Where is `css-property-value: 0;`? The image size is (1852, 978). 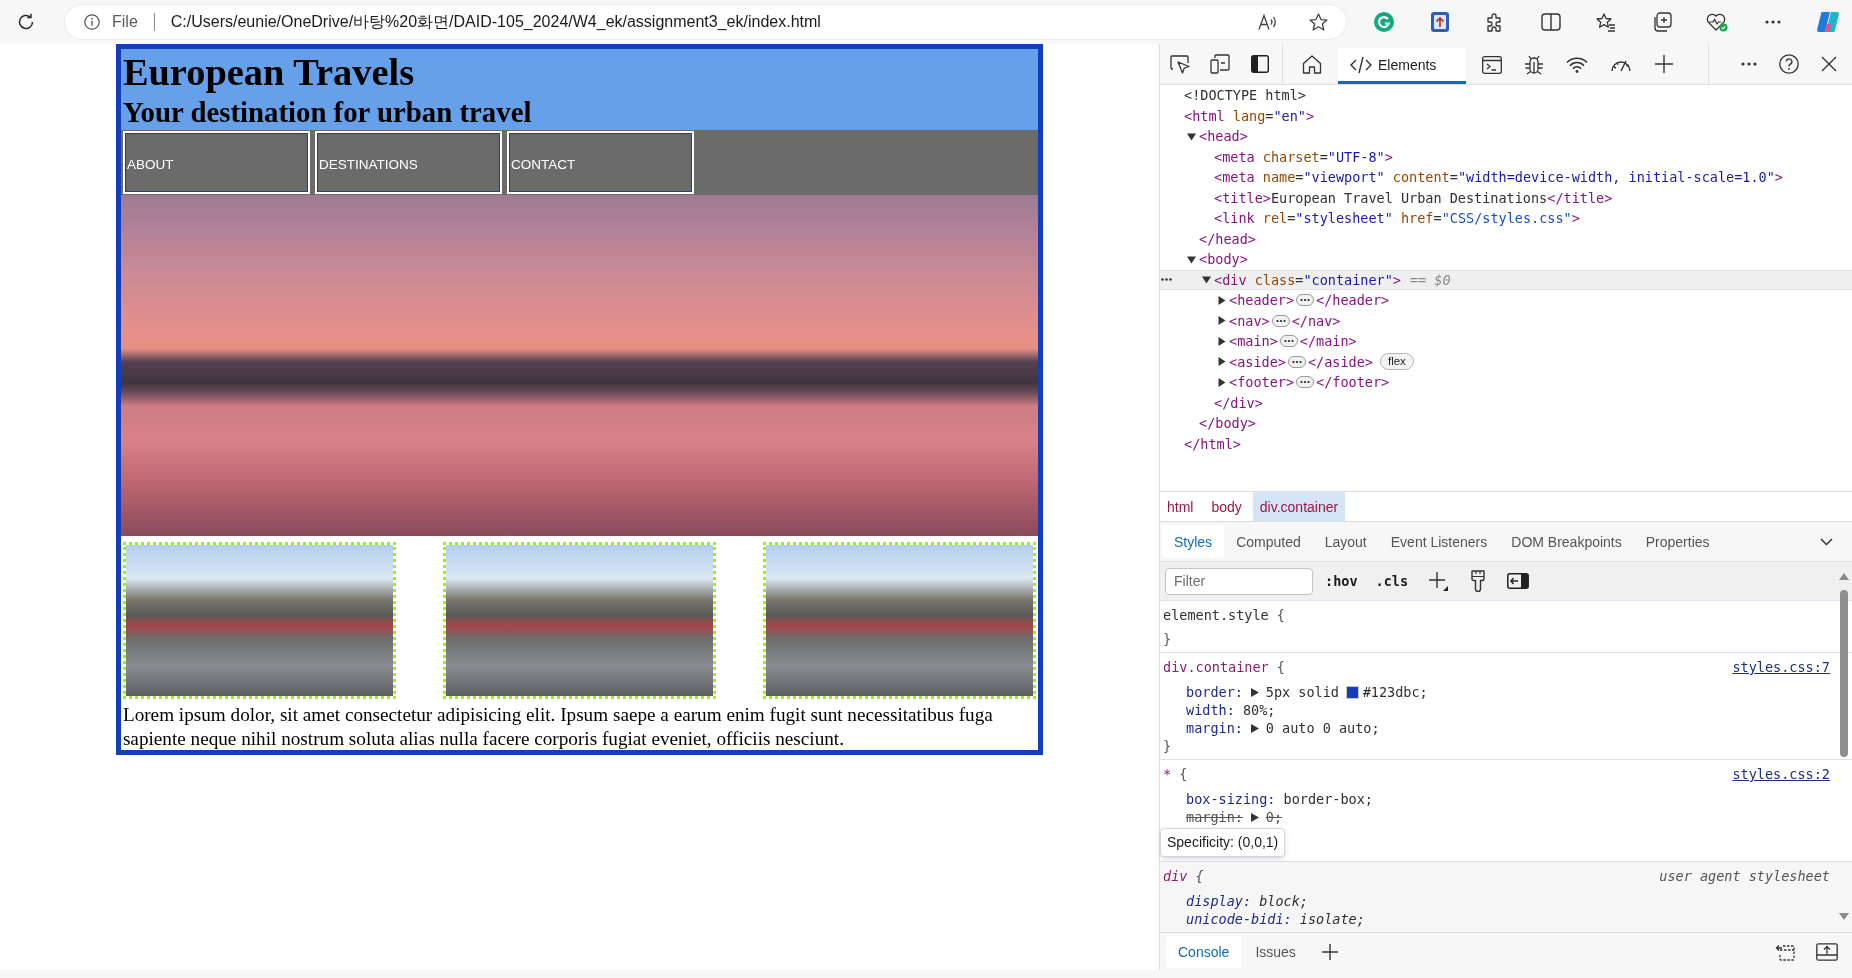 css-property-value: 0; is located at coordinates (1273, 817).